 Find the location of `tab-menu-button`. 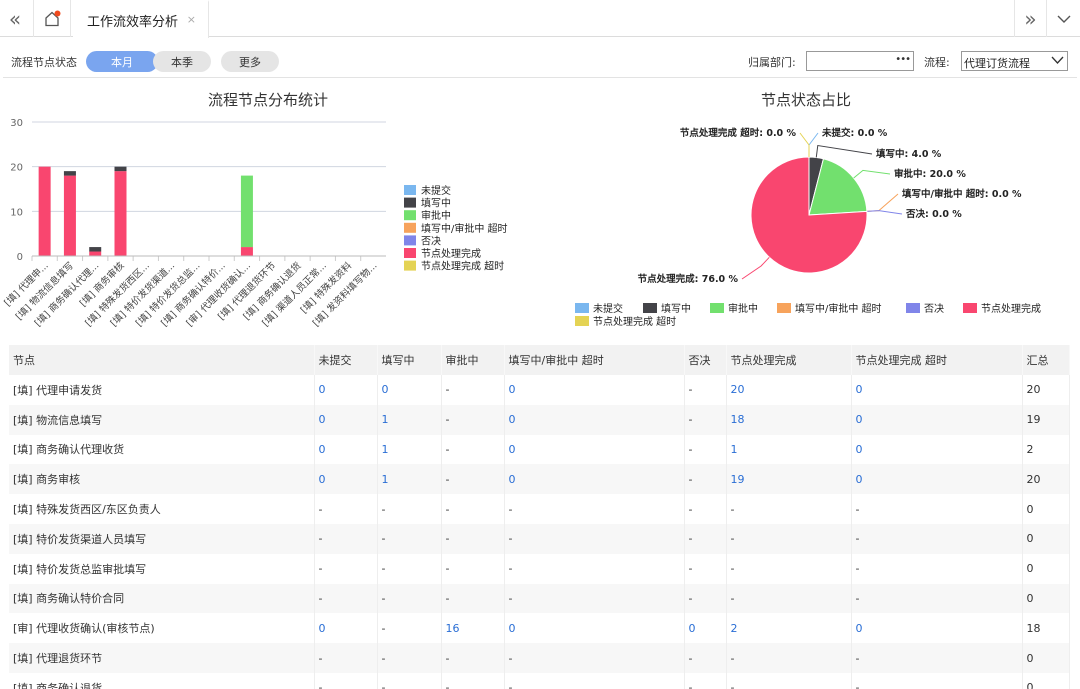

tab-menu-button is located at coordinates (1063, 18).